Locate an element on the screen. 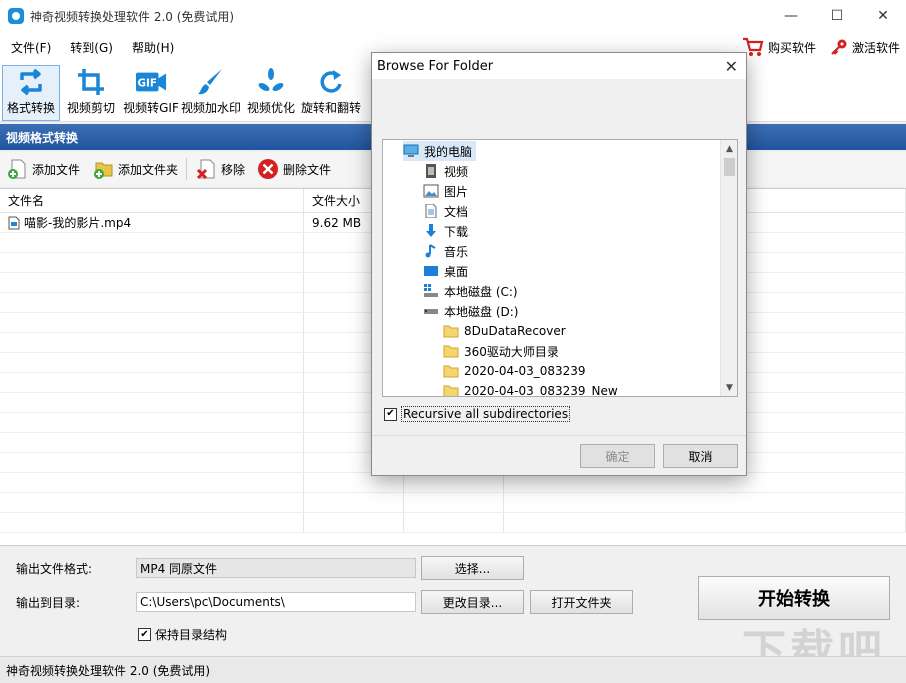 Image resolution: width=906 pixels, height=683 pixels. open-folder-button: 打开文件夹 is located at coordinates (581, 602).